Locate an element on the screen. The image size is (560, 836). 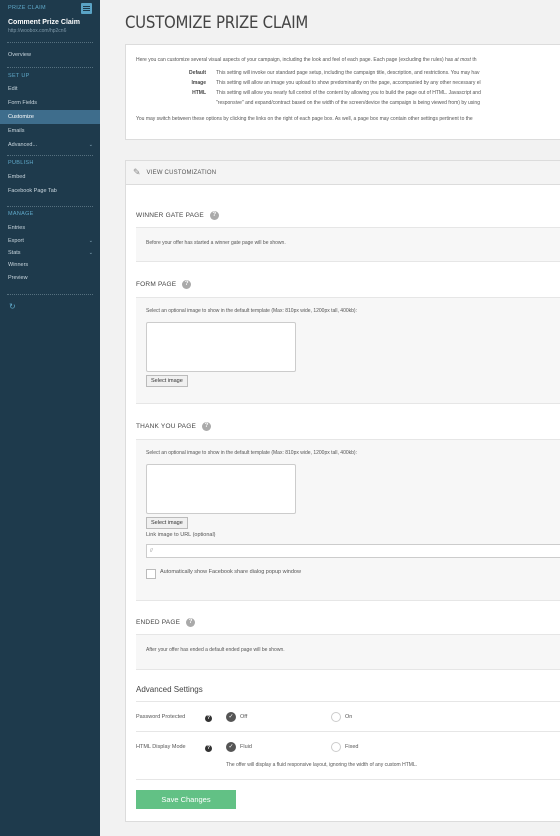
display-fixed-radio is located at coordinates (336, 747).